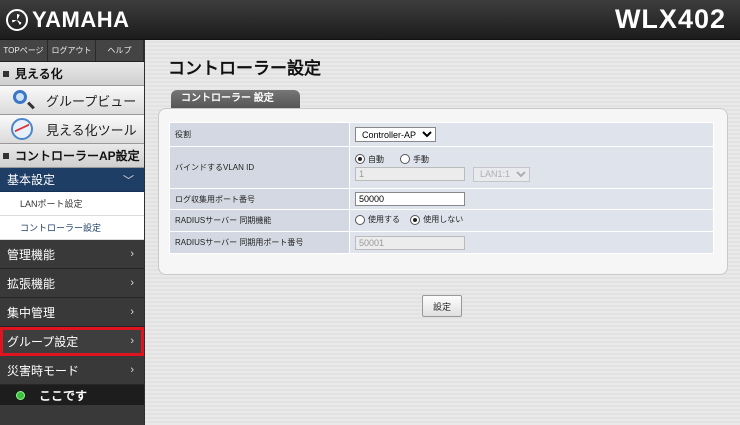  Describe the element at coordinates (63, 395) in the screenshot. I see `here-label: ここです` at that location.